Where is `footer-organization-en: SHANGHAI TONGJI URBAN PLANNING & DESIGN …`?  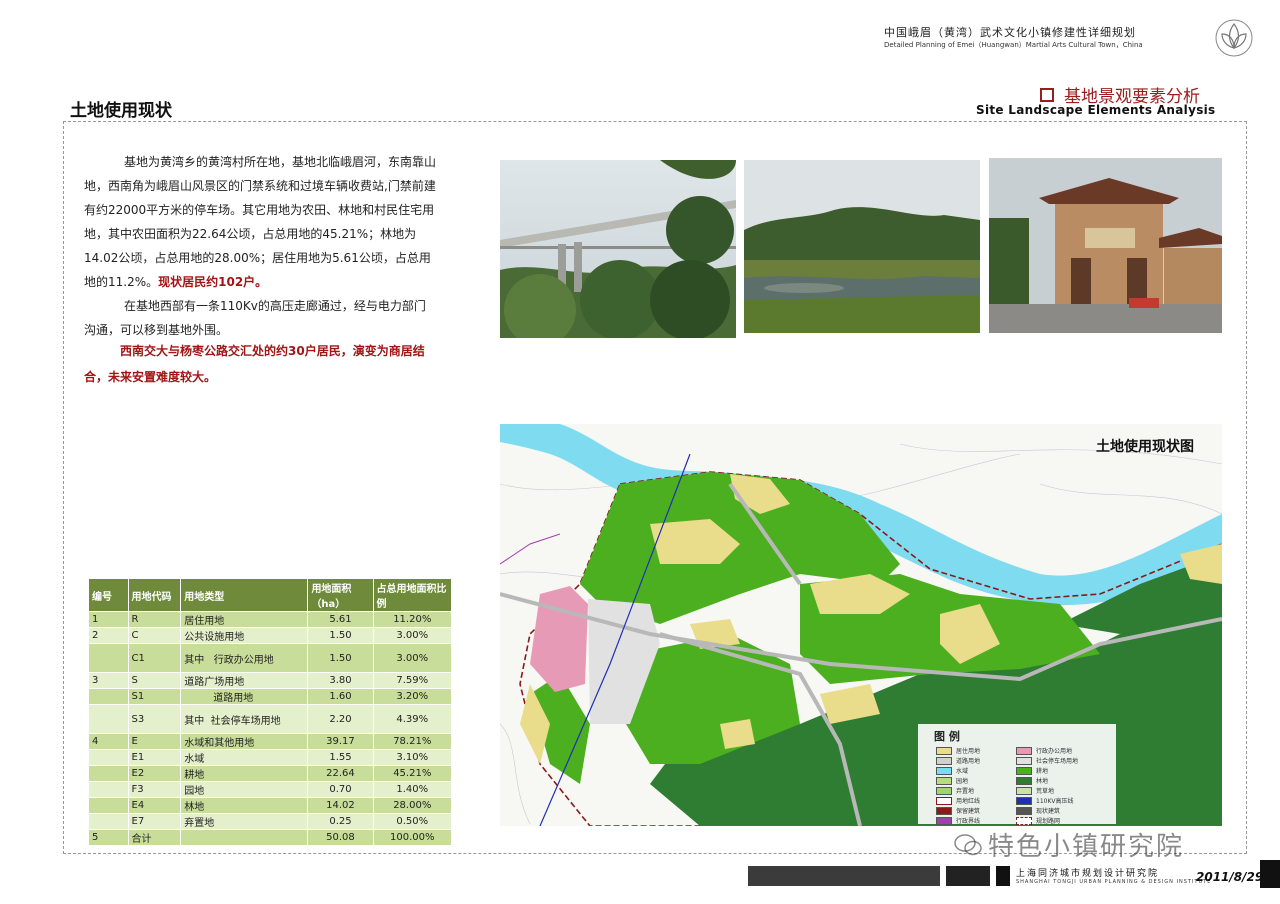
footer-organization-en: SHANGHAI TONGJI URBAN PLANNING & DESIGN … is located at coordinates (1114, 882).